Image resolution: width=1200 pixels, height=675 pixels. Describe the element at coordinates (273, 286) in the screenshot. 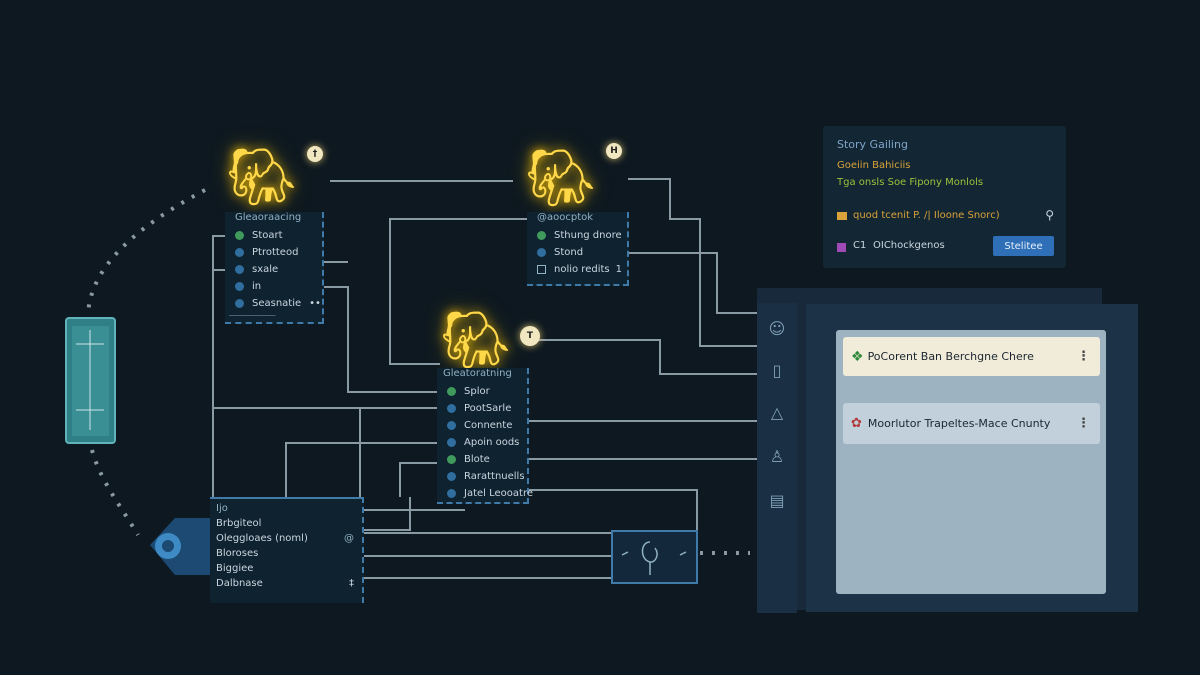

I see `node-row: in` at that location.